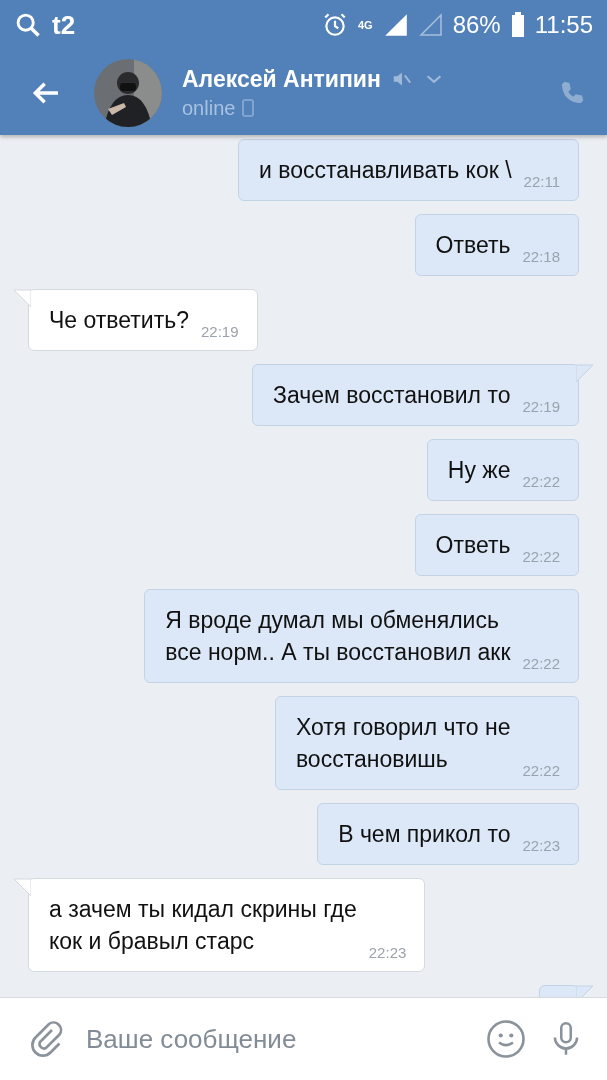  I want to click on message-text: Хотя говорил что не восстановишь, so click(403, 743).